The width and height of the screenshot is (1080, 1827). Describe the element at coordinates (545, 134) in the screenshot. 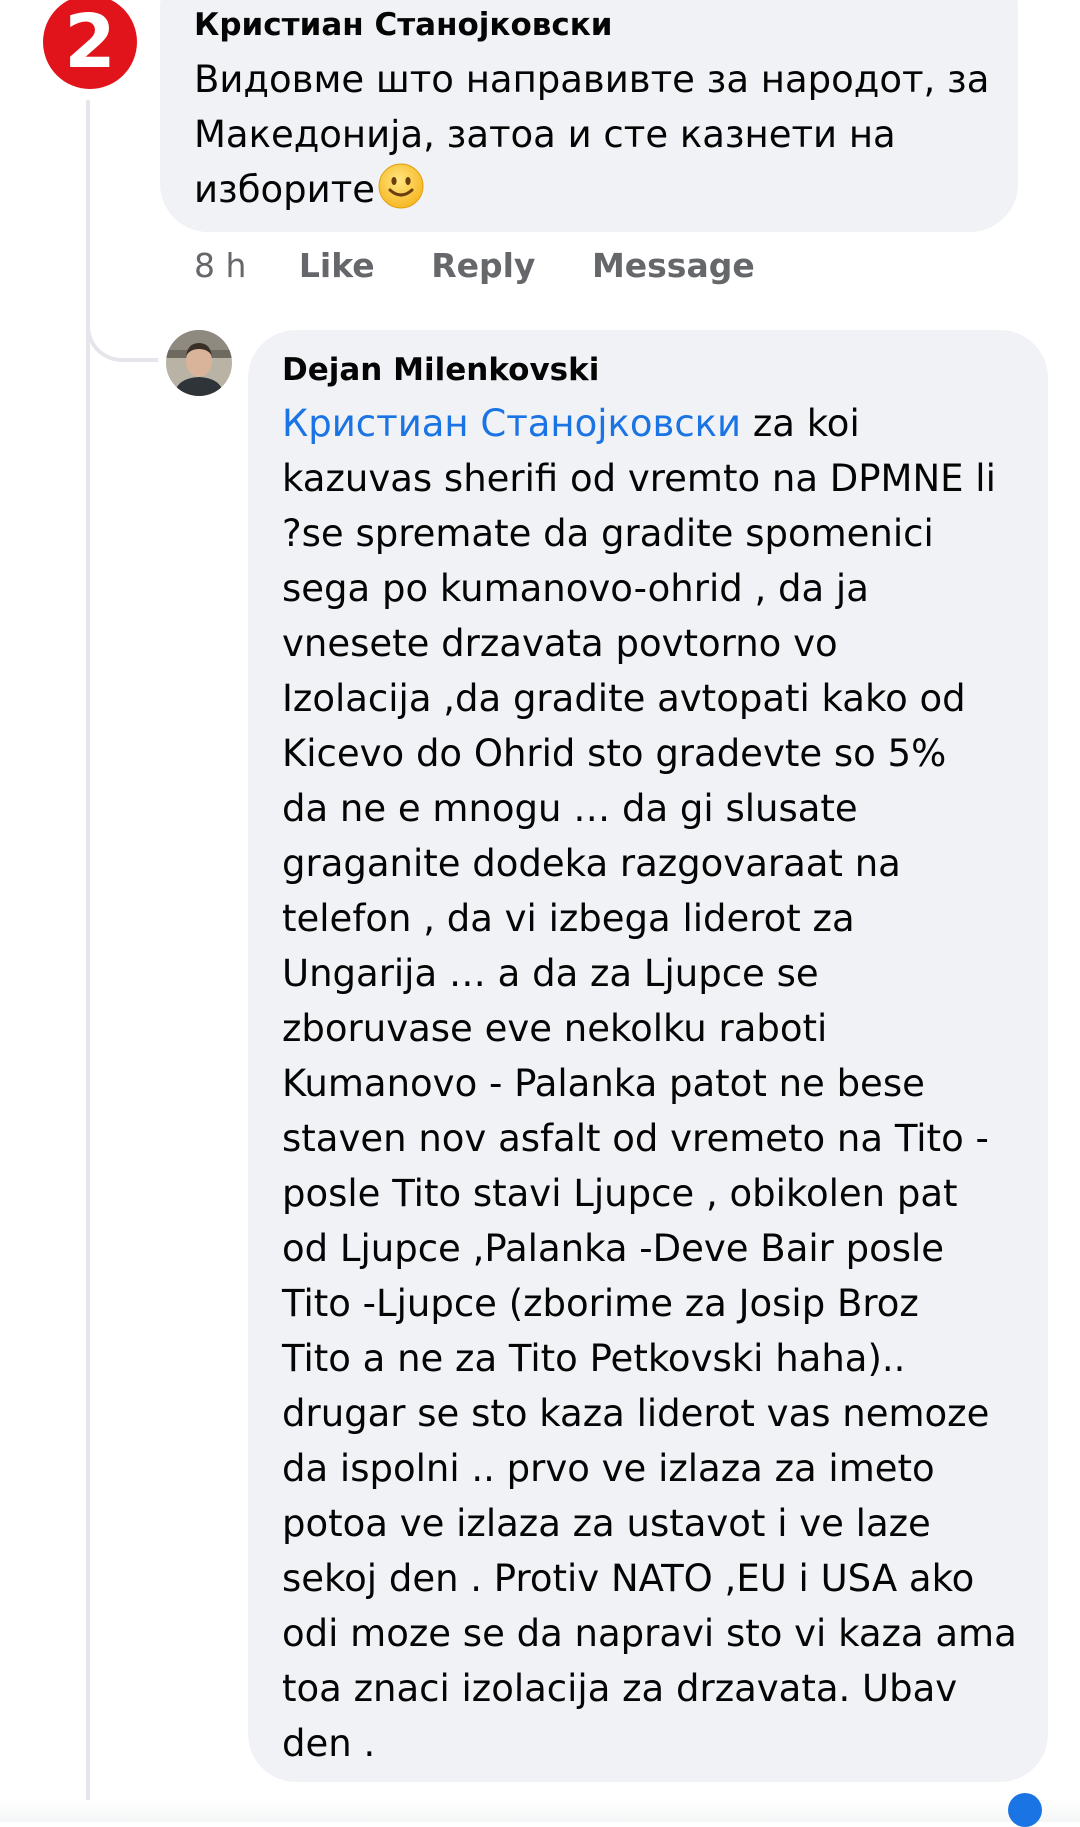

I see `comment-line: Македонија, затоа и сте казнети на` at that location.